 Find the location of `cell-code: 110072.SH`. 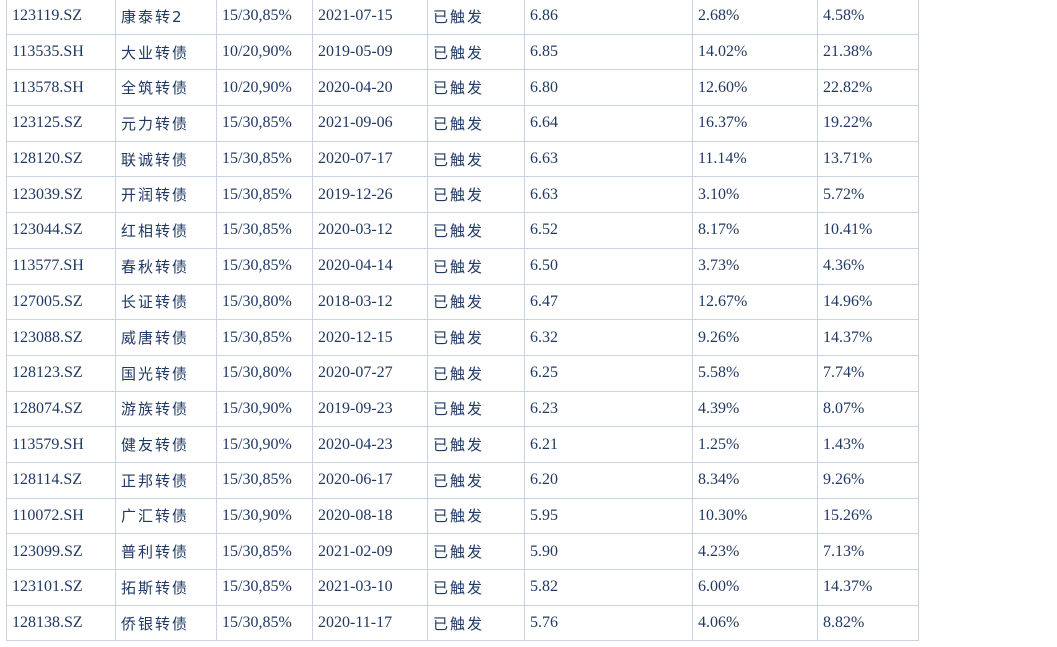

cell-code: 110072.SH is located at coordinates (61, 516).